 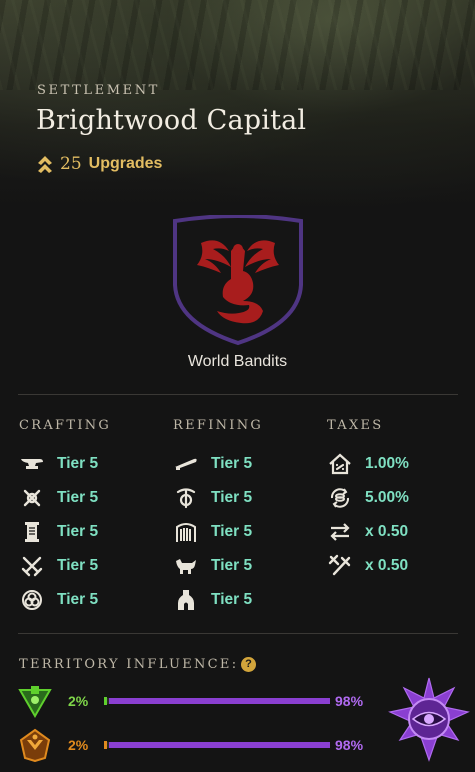 What do you see at coordinates (237, 45) in the screenshot?
I see `forest-backdrop` at bounding box center [237, 45].